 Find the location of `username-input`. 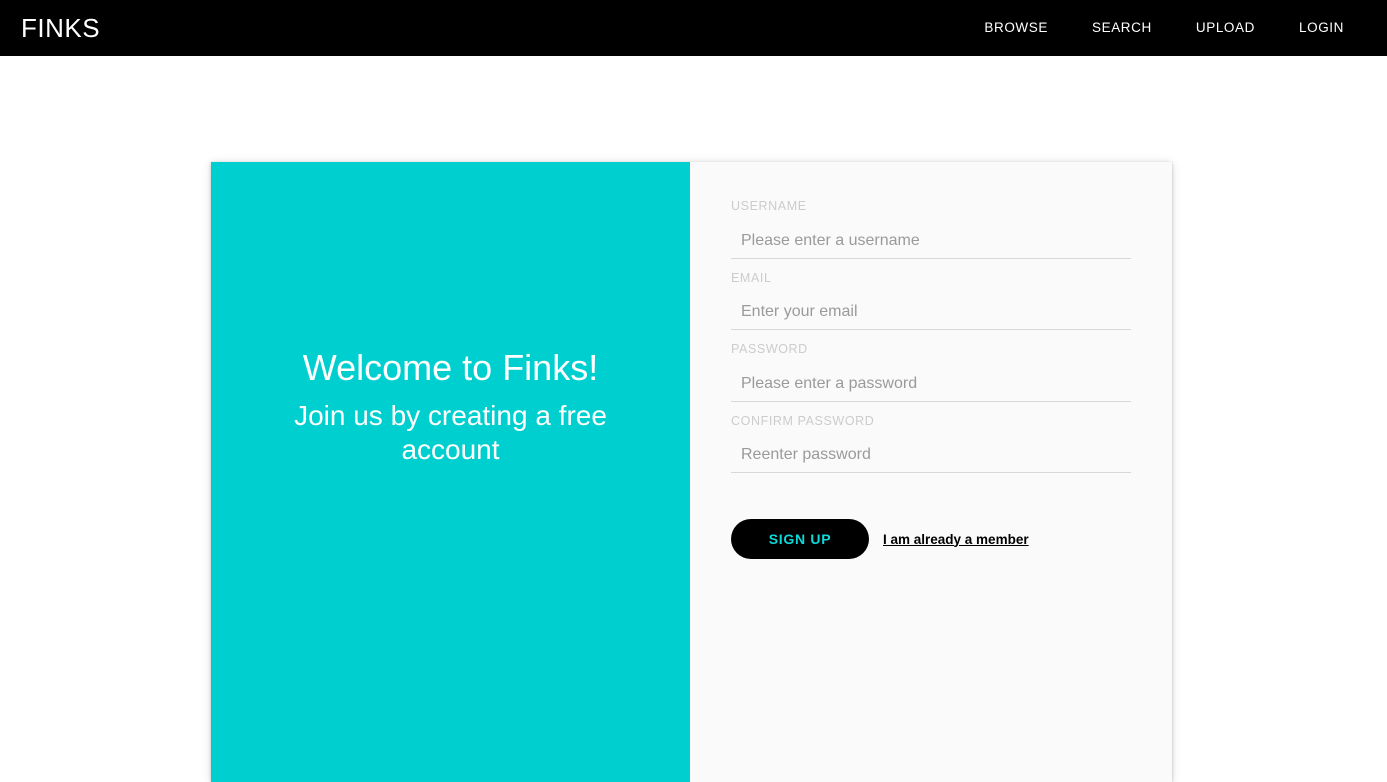

username-input is located at coordinates (931, 244).